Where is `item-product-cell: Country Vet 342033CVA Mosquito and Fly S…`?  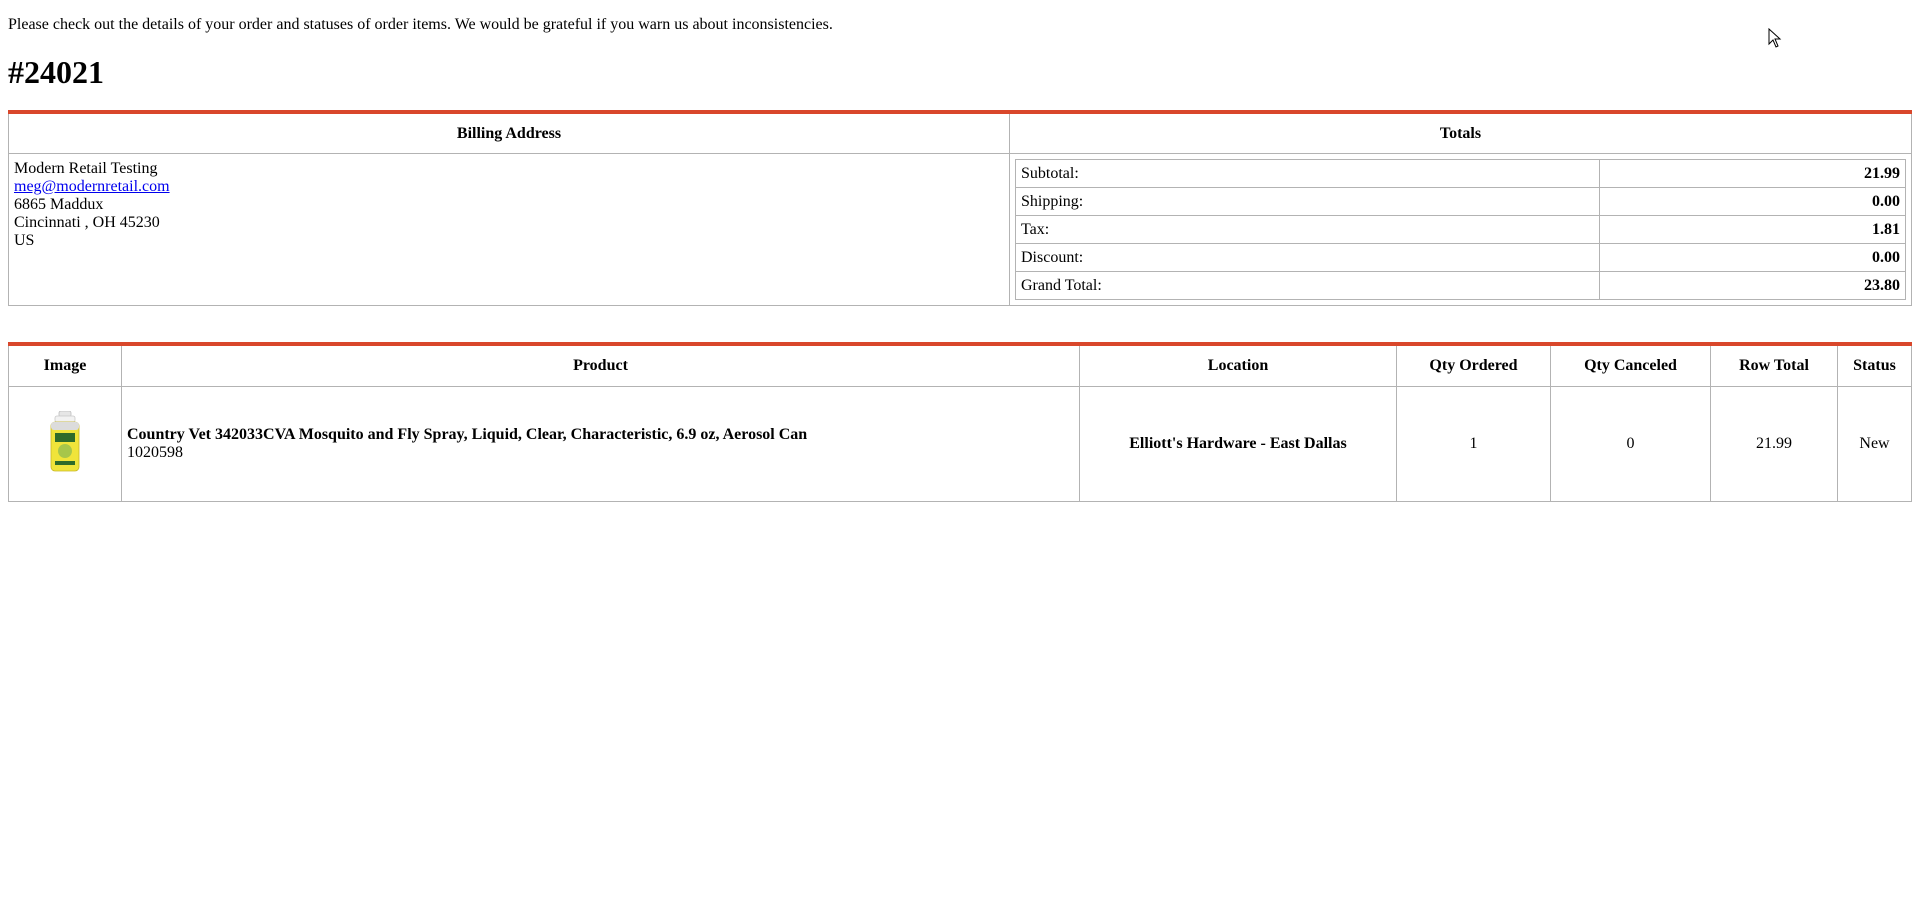
item-product-cell: Country Vet 342033CVA Mosquito and Fly S… is located at coordinates (600, 444).